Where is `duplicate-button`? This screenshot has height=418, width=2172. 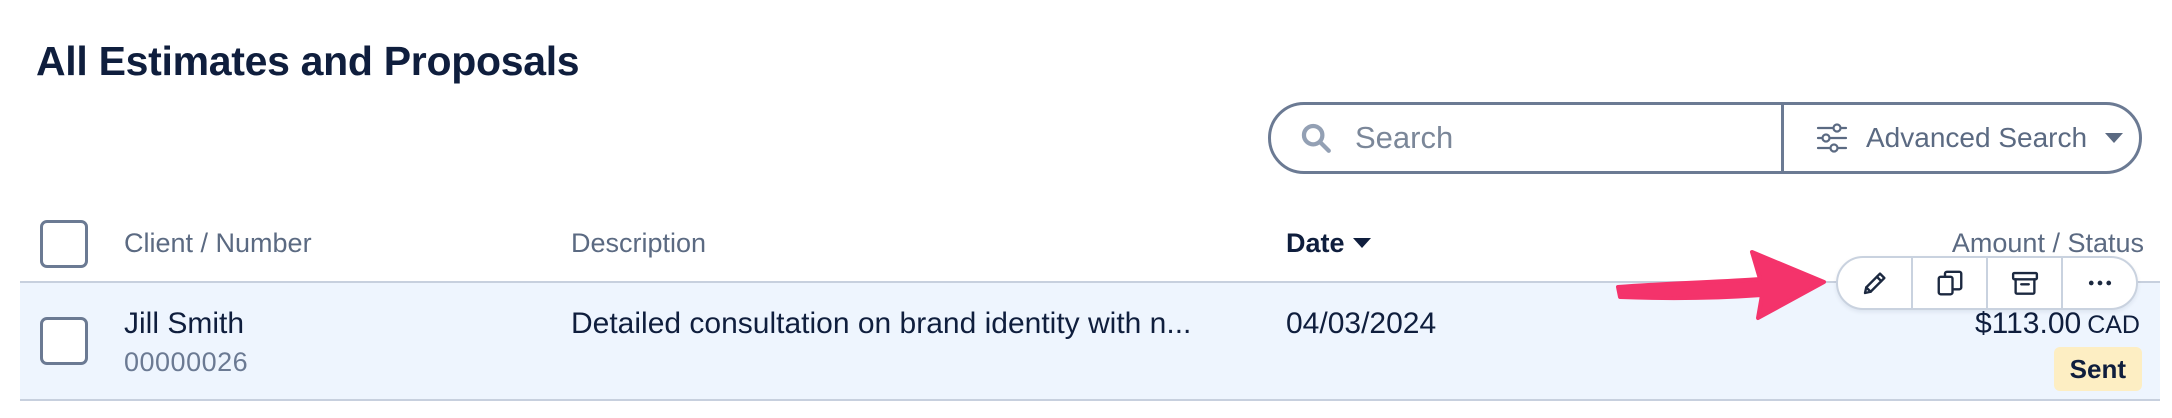 duplicate-button is located at coordinates (1948, 283).